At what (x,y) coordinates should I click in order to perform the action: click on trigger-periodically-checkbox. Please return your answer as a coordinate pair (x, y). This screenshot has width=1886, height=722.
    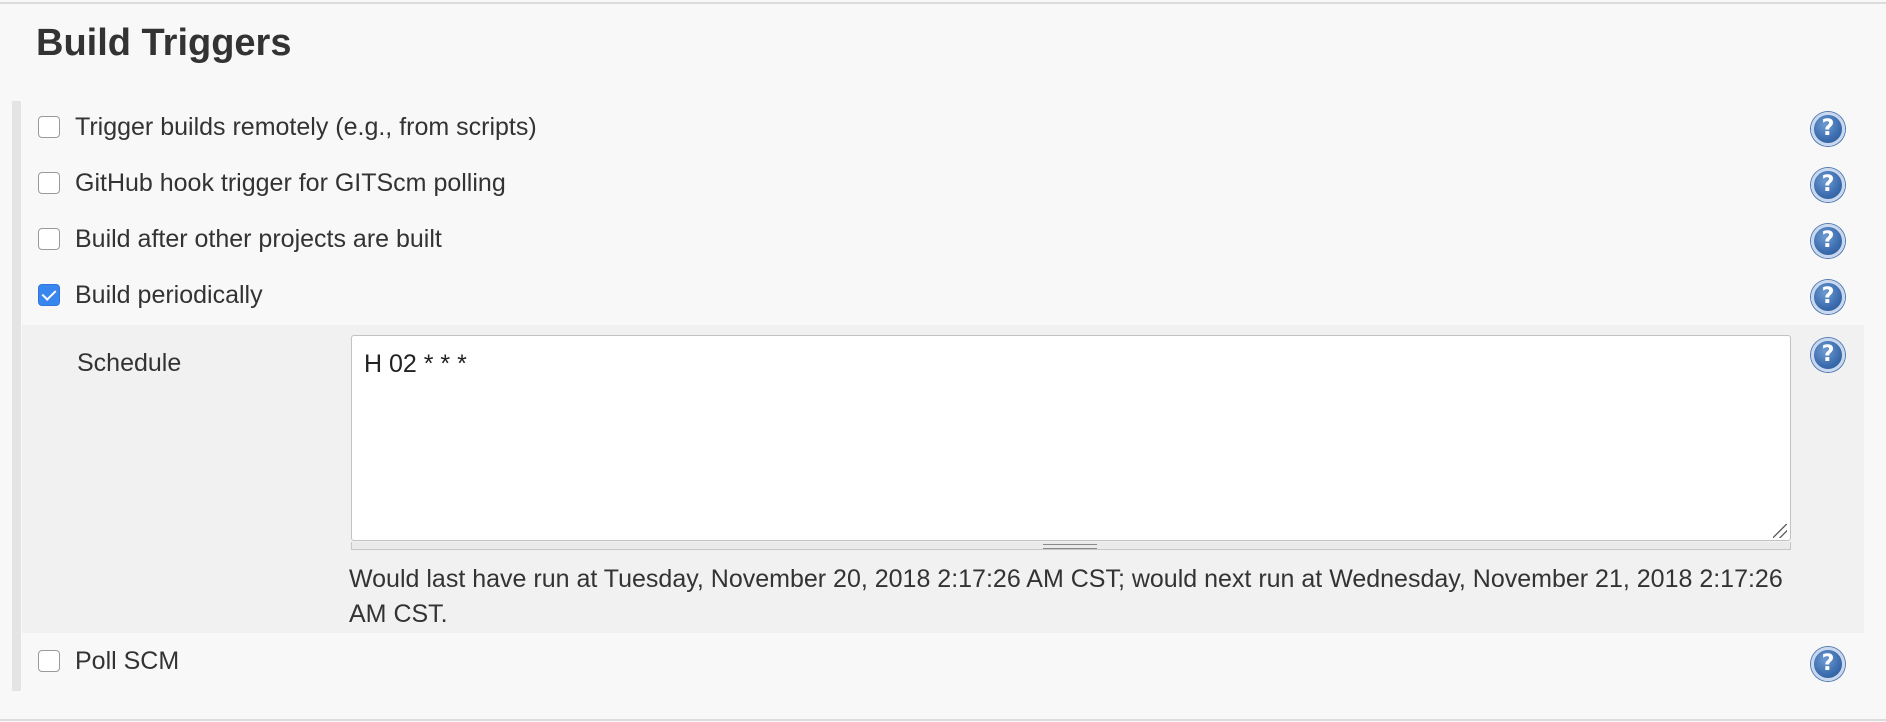
    Looking at the image, I should click on (49, 295).